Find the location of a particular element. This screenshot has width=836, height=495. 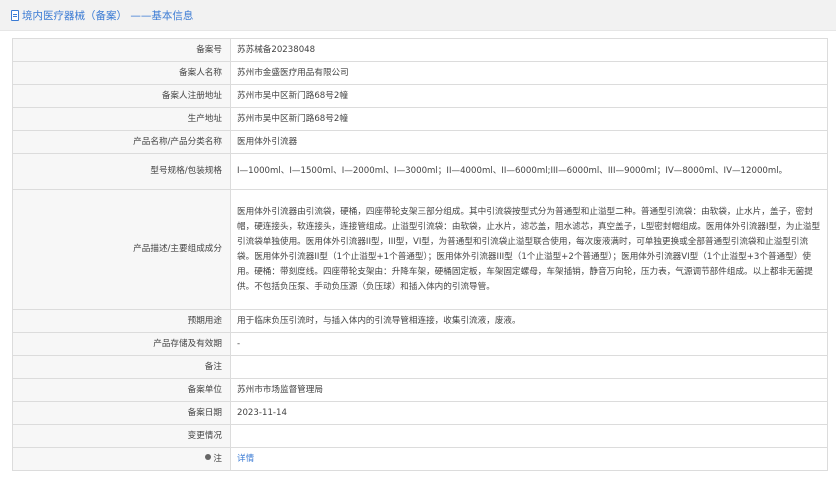

details-link: 详情 is located at coordinates (245, 459).